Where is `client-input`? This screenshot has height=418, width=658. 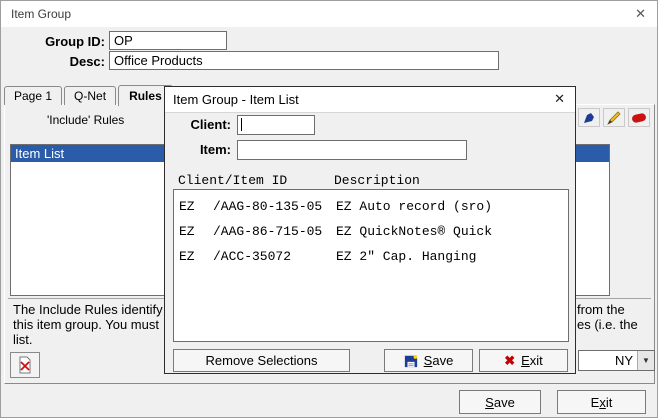 client-input is located at coordinates (276, 125).